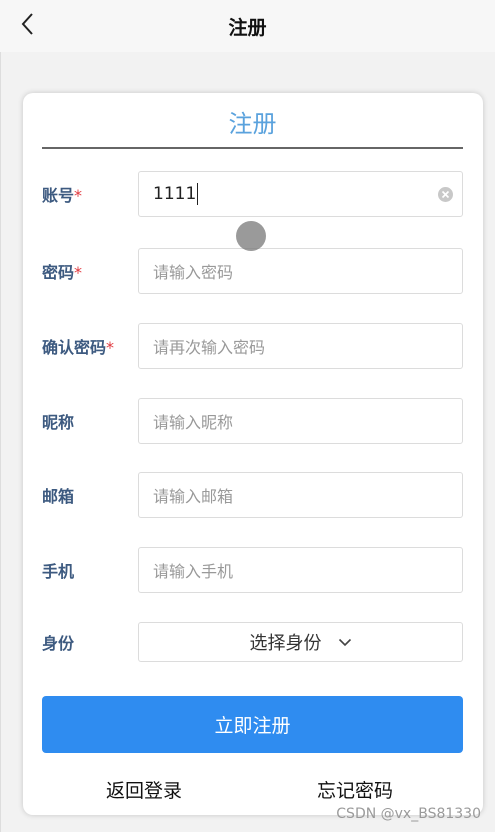  I want to click on nickname-input: 请输入昵称, so click(300, 421).